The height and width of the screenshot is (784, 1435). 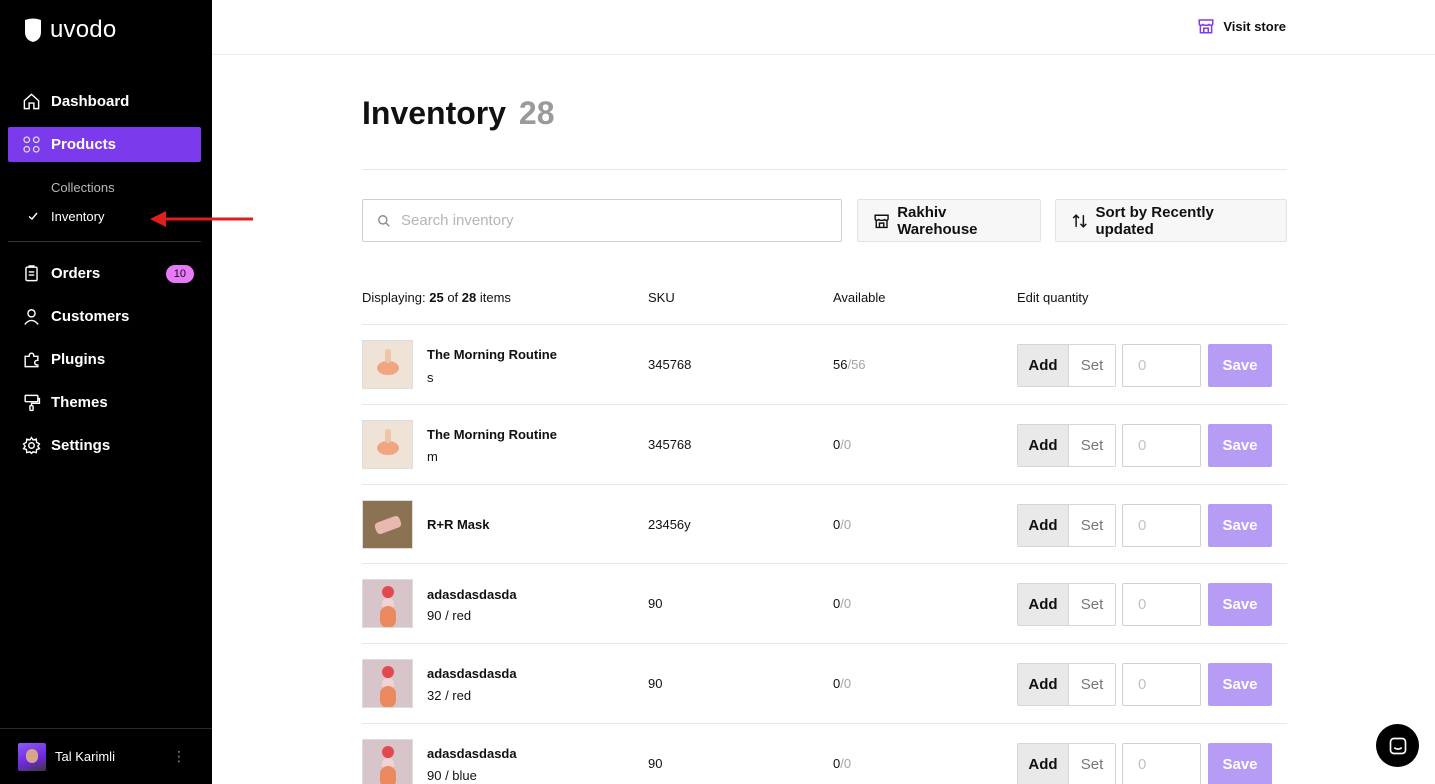 I want to click on user-profile: Tal Karimli ⋮, so click(x=106, y=756).